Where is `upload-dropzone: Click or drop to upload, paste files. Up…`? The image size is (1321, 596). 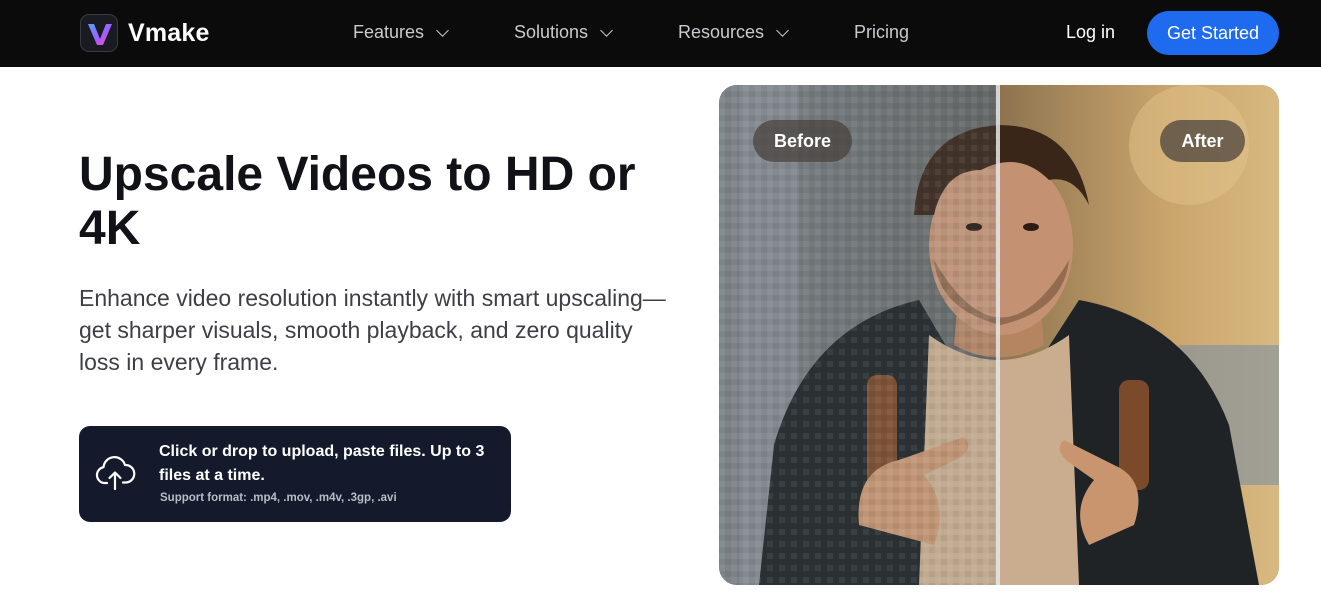
upload-dropzone: Click or drop to upload, paste files. Up… is located at coordinates (295, 474).